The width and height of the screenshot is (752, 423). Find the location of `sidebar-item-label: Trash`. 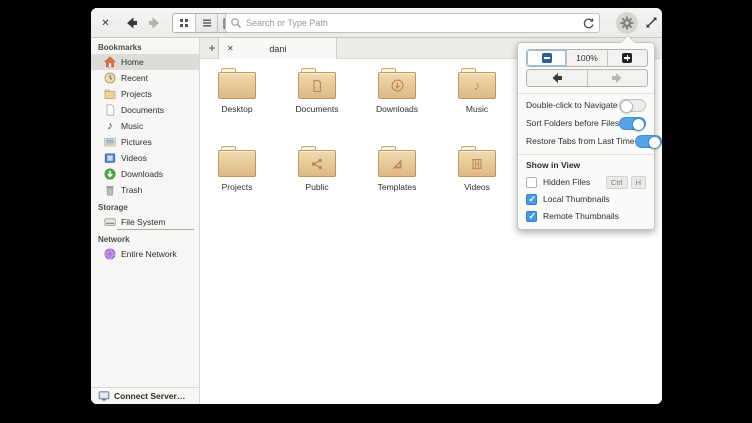

sidebar-item-label: Trash is located at coordinates (132, 190).